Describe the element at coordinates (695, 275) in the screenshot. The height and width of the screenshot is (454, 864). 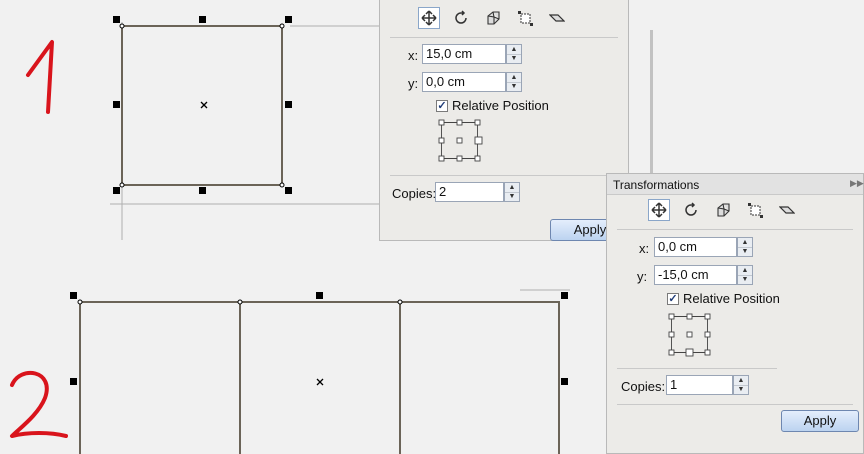
I see `y-input: -15,0 cm` at that location.